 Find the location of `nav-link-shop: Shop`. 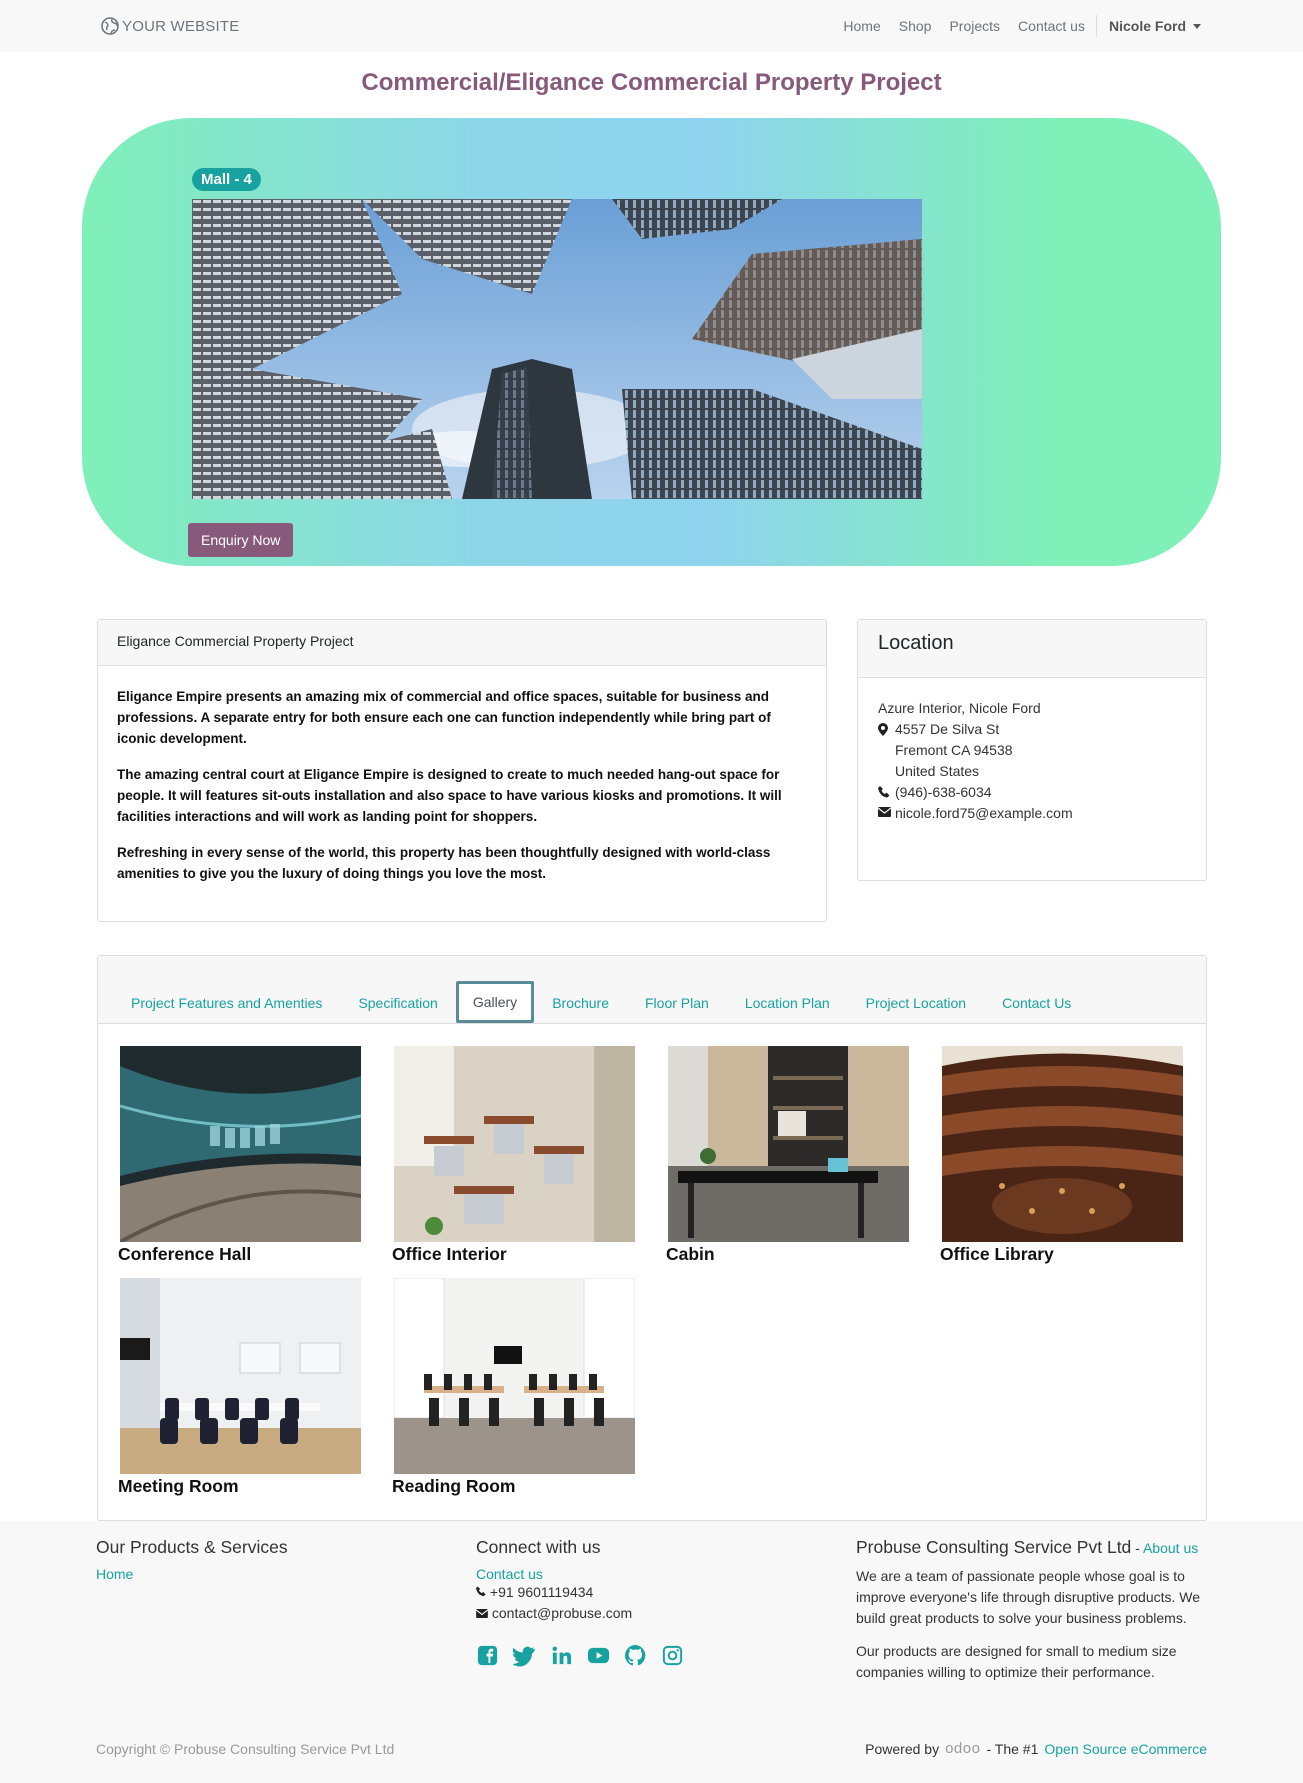

nav-link-shop: Shop is located at coordinates (915, 26).